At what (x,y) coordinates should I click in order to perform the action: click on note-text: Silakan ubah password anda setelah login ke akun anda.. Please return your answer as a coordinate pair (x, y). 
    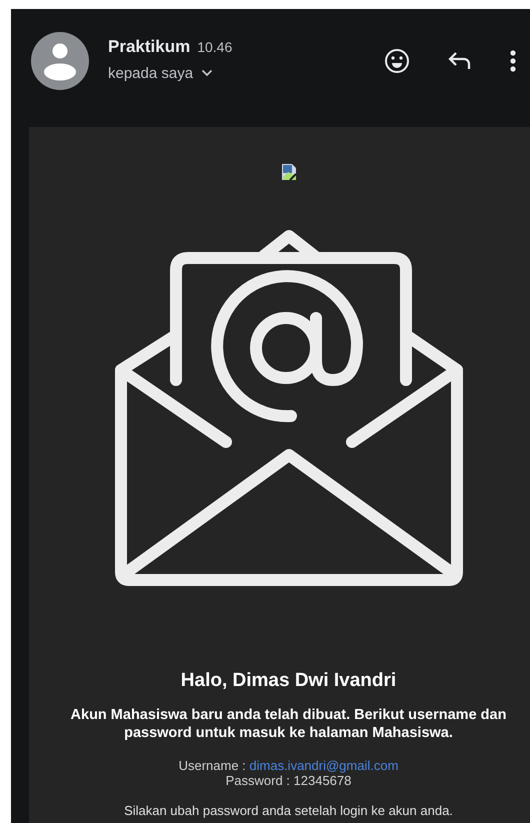
    Looking at the image, I should click on (288, 810).